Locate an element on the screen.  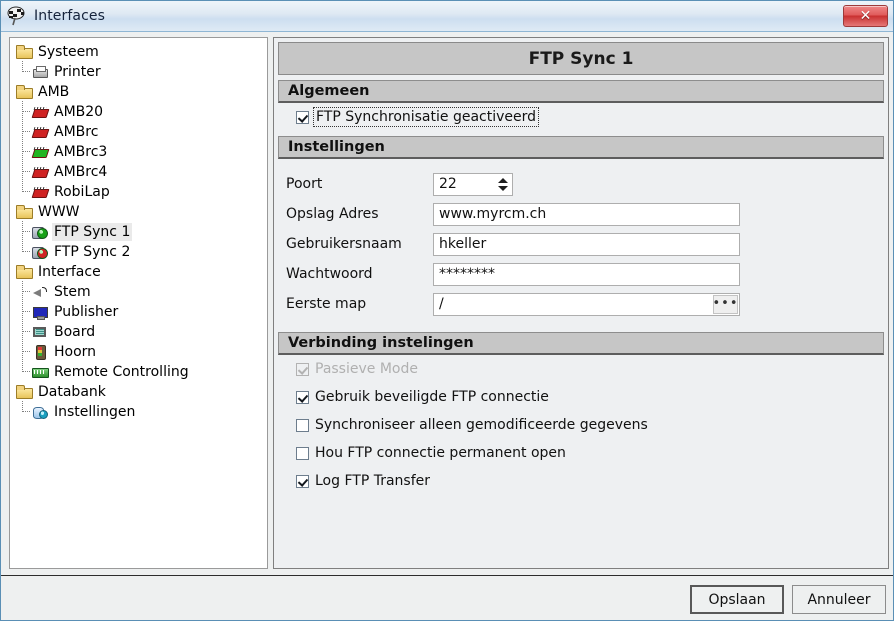
tree-item-robilap: RobiLap is located at coordinates (140, 191).